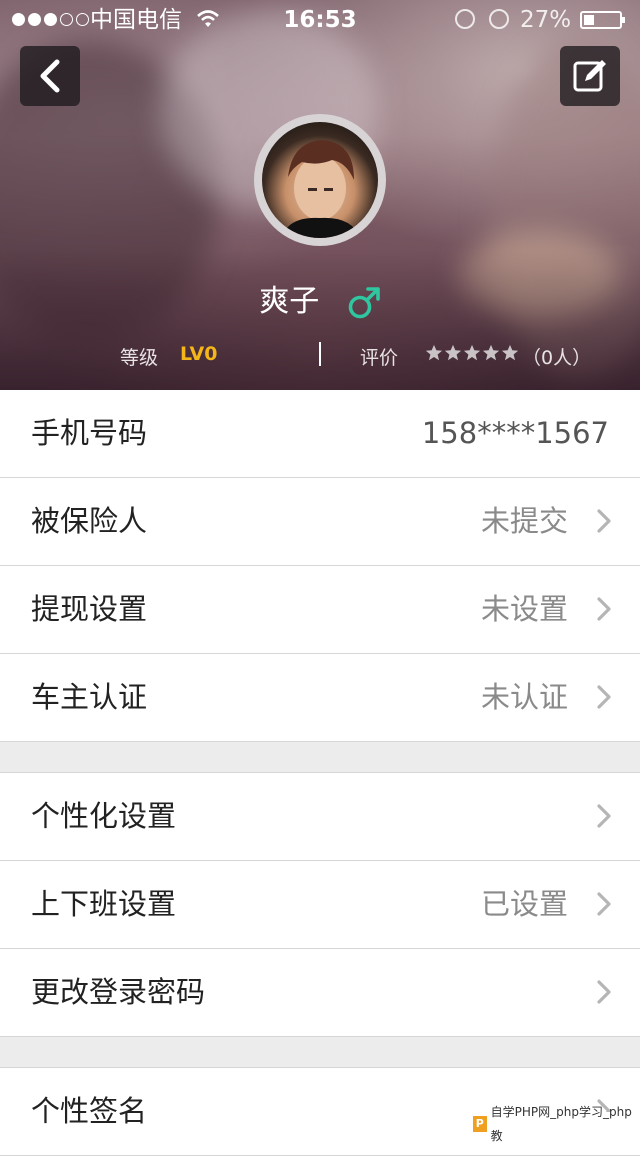 This screenshot has height=1156, width=640. What do you see at coordinates (89, 433) in the screenshot?
I see `phone-label: 手机号码` at bounding box center [89, 433].